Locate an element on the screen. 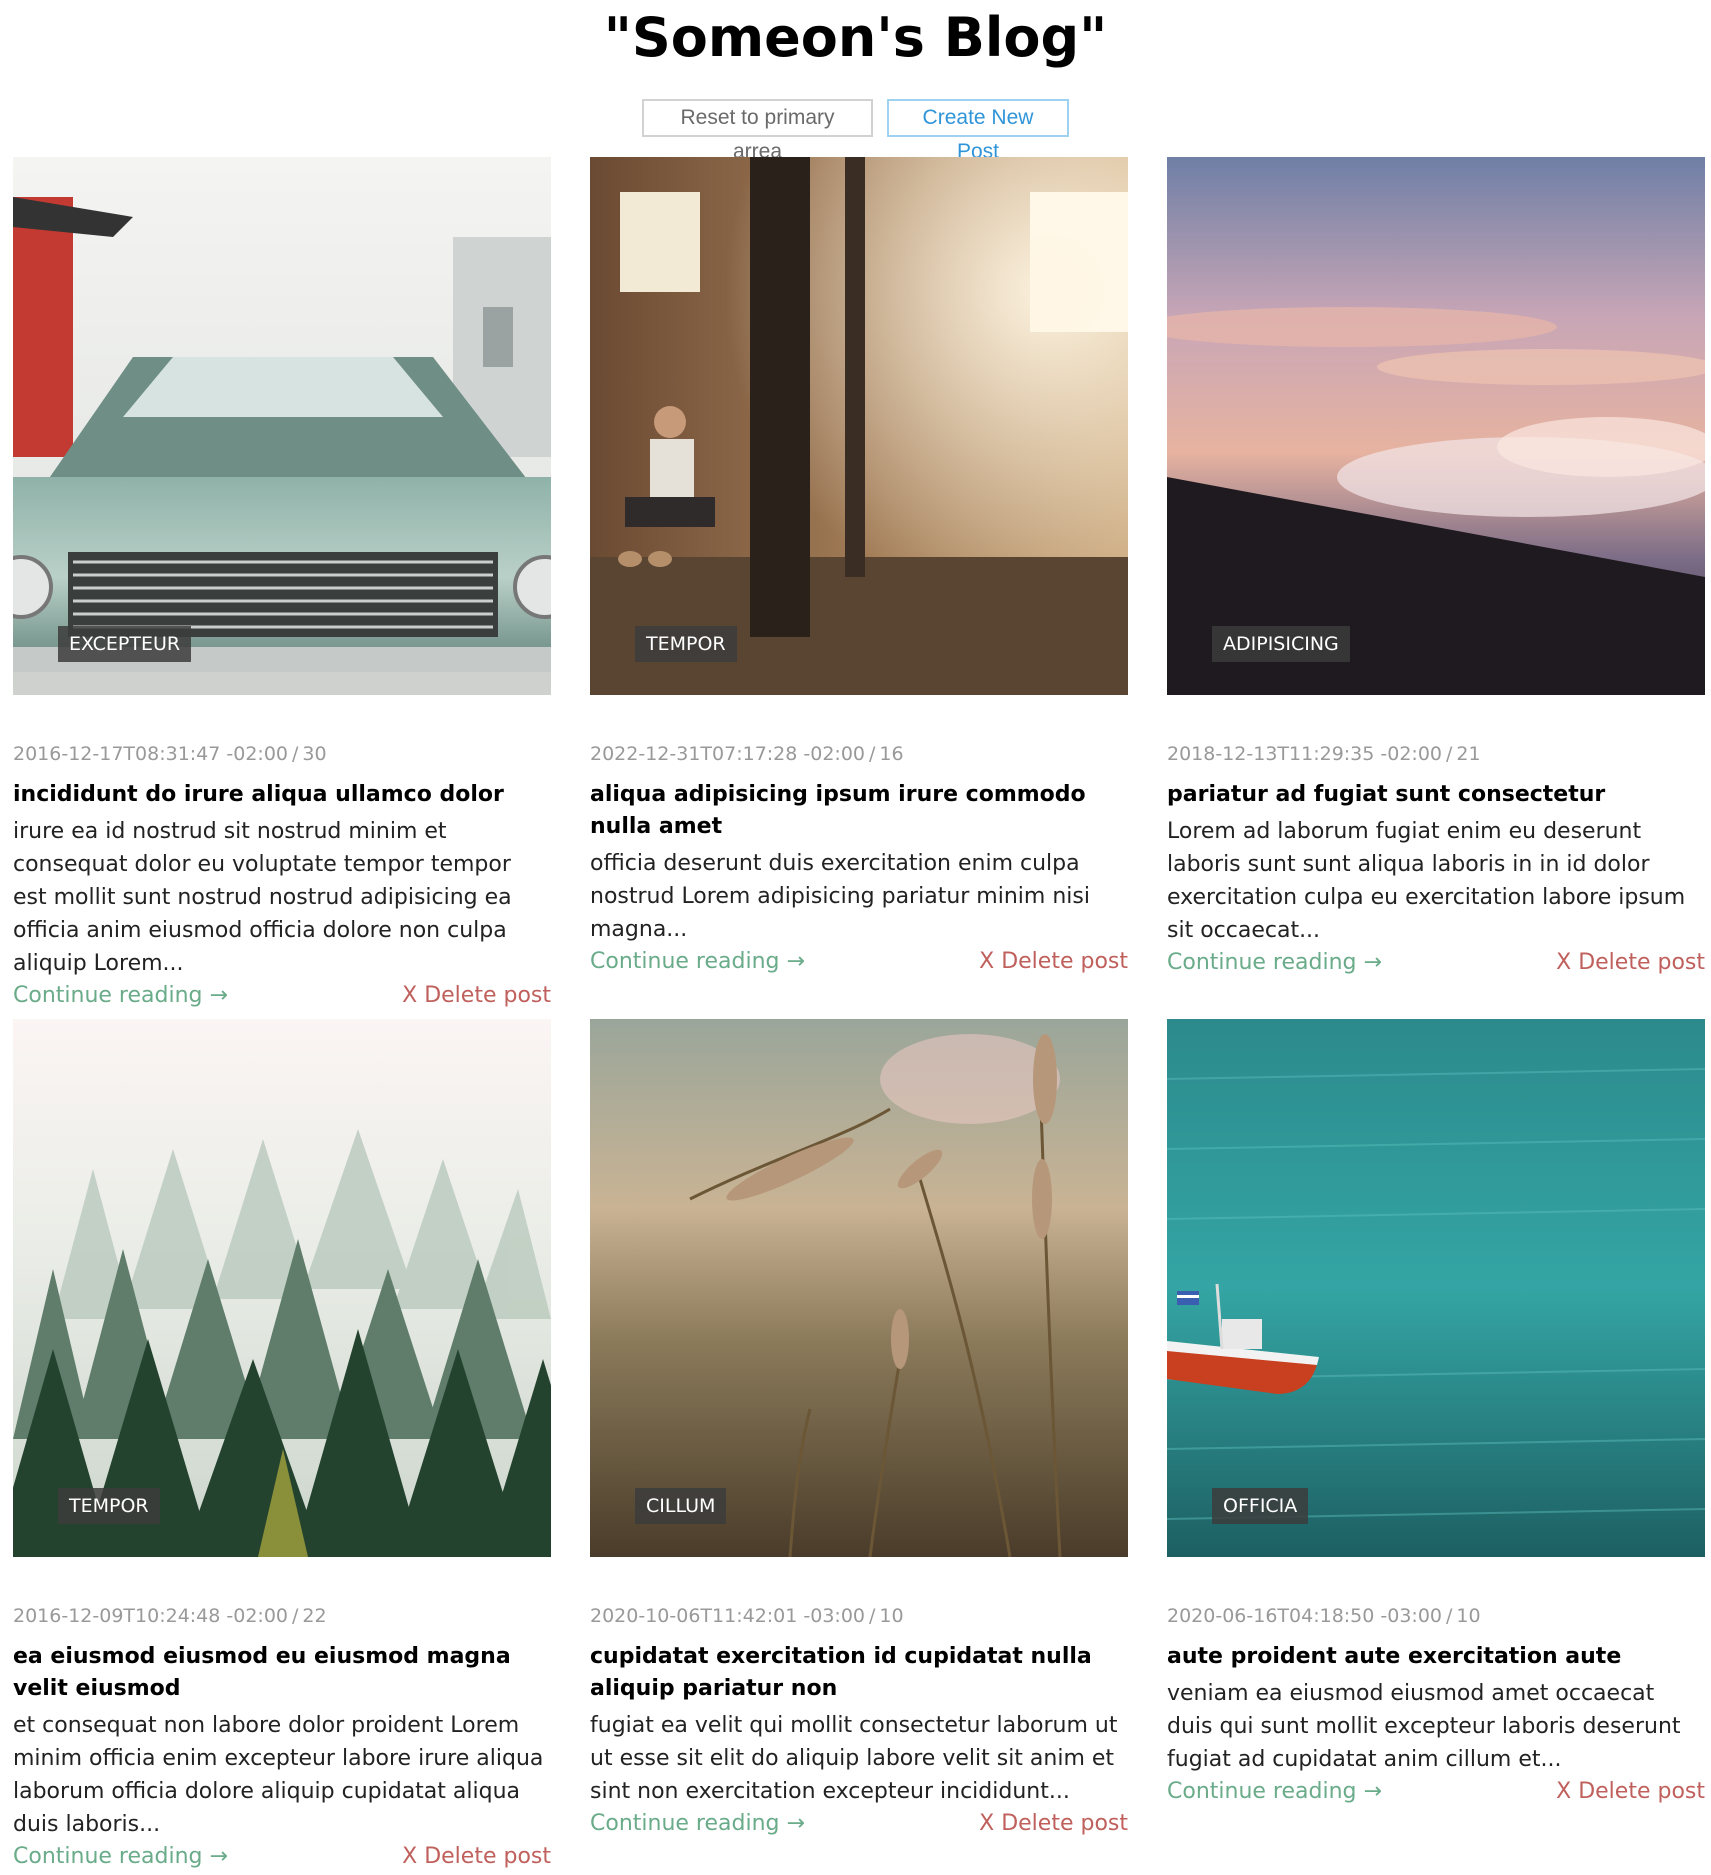 The width and height of the screenshot is (1711, 1875). post-meta: 2018-12-13T11:29:35 -02:00/21 is located at coordinates (1324, 754).